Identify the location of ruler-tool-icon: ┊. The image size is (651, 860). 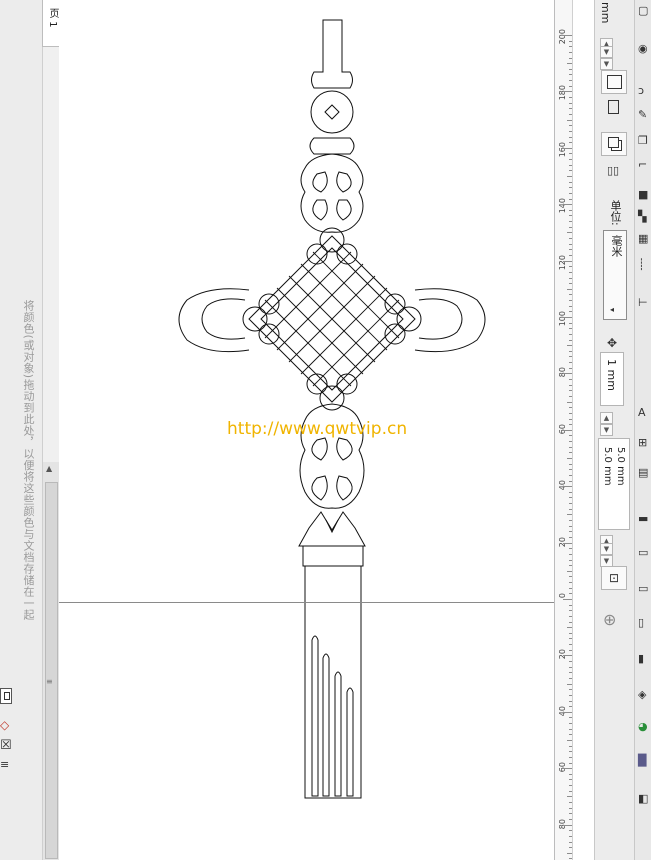
(644, 265).